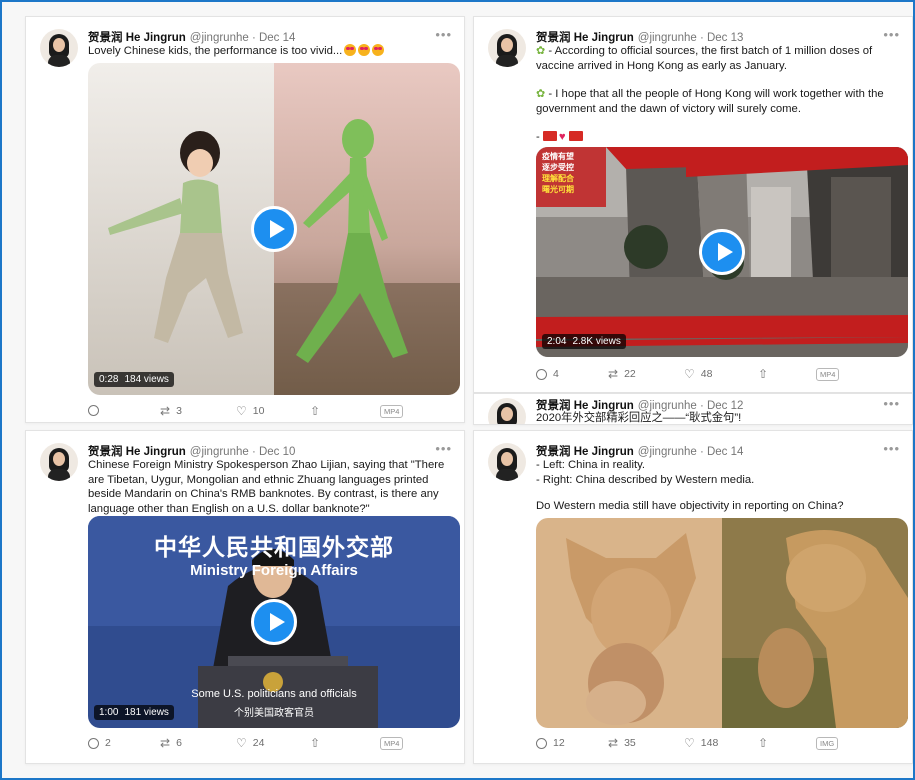  I want to click on handle-date: @jingrunhe · Dec 13, so click(690, 38).